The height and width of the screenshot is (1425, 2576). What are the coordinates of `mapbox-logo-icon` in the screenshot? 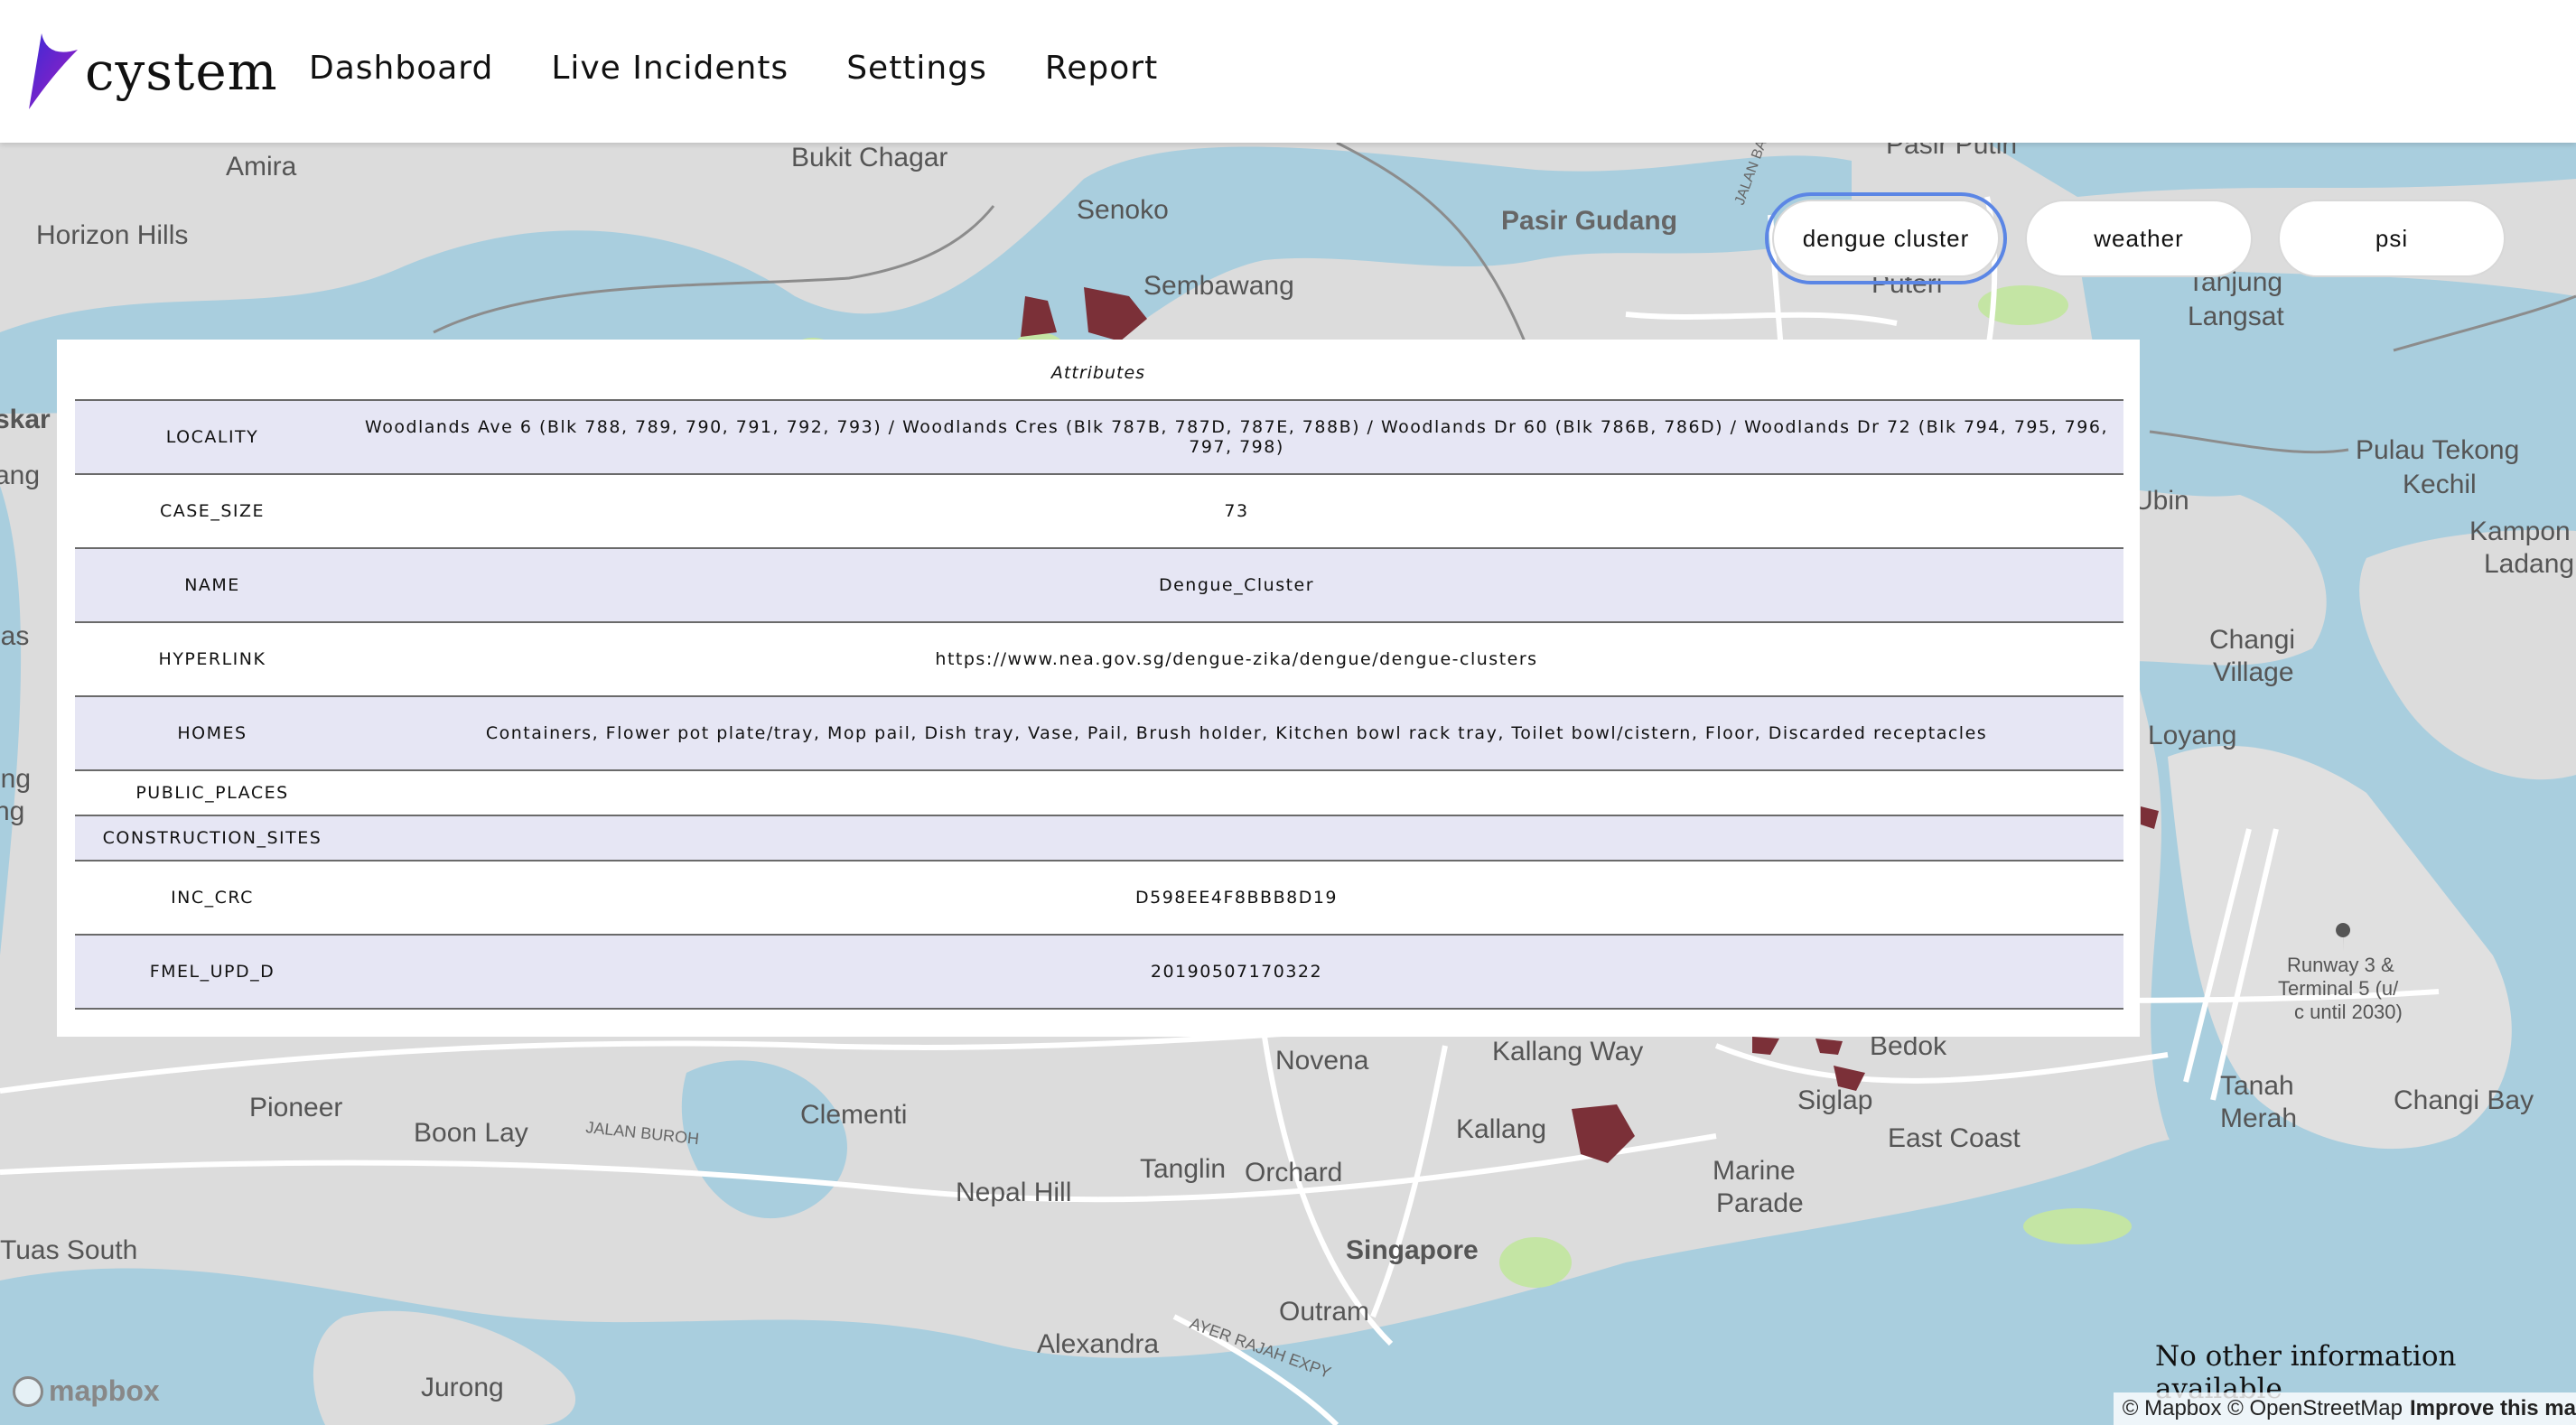 It's located at (28, 1391).